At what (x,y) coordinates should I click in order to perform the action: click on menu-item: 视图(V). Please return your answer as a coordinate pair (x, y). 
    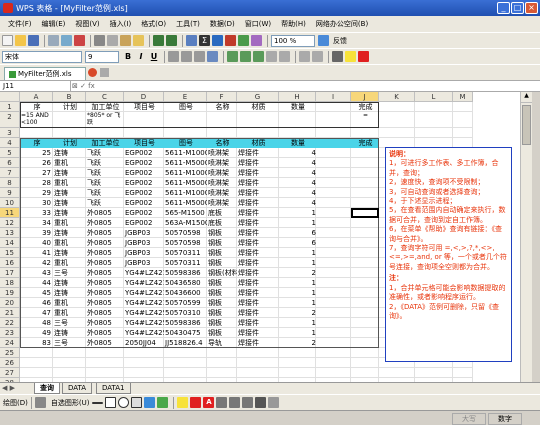
    Looking at the image, I should click on (87, 24).